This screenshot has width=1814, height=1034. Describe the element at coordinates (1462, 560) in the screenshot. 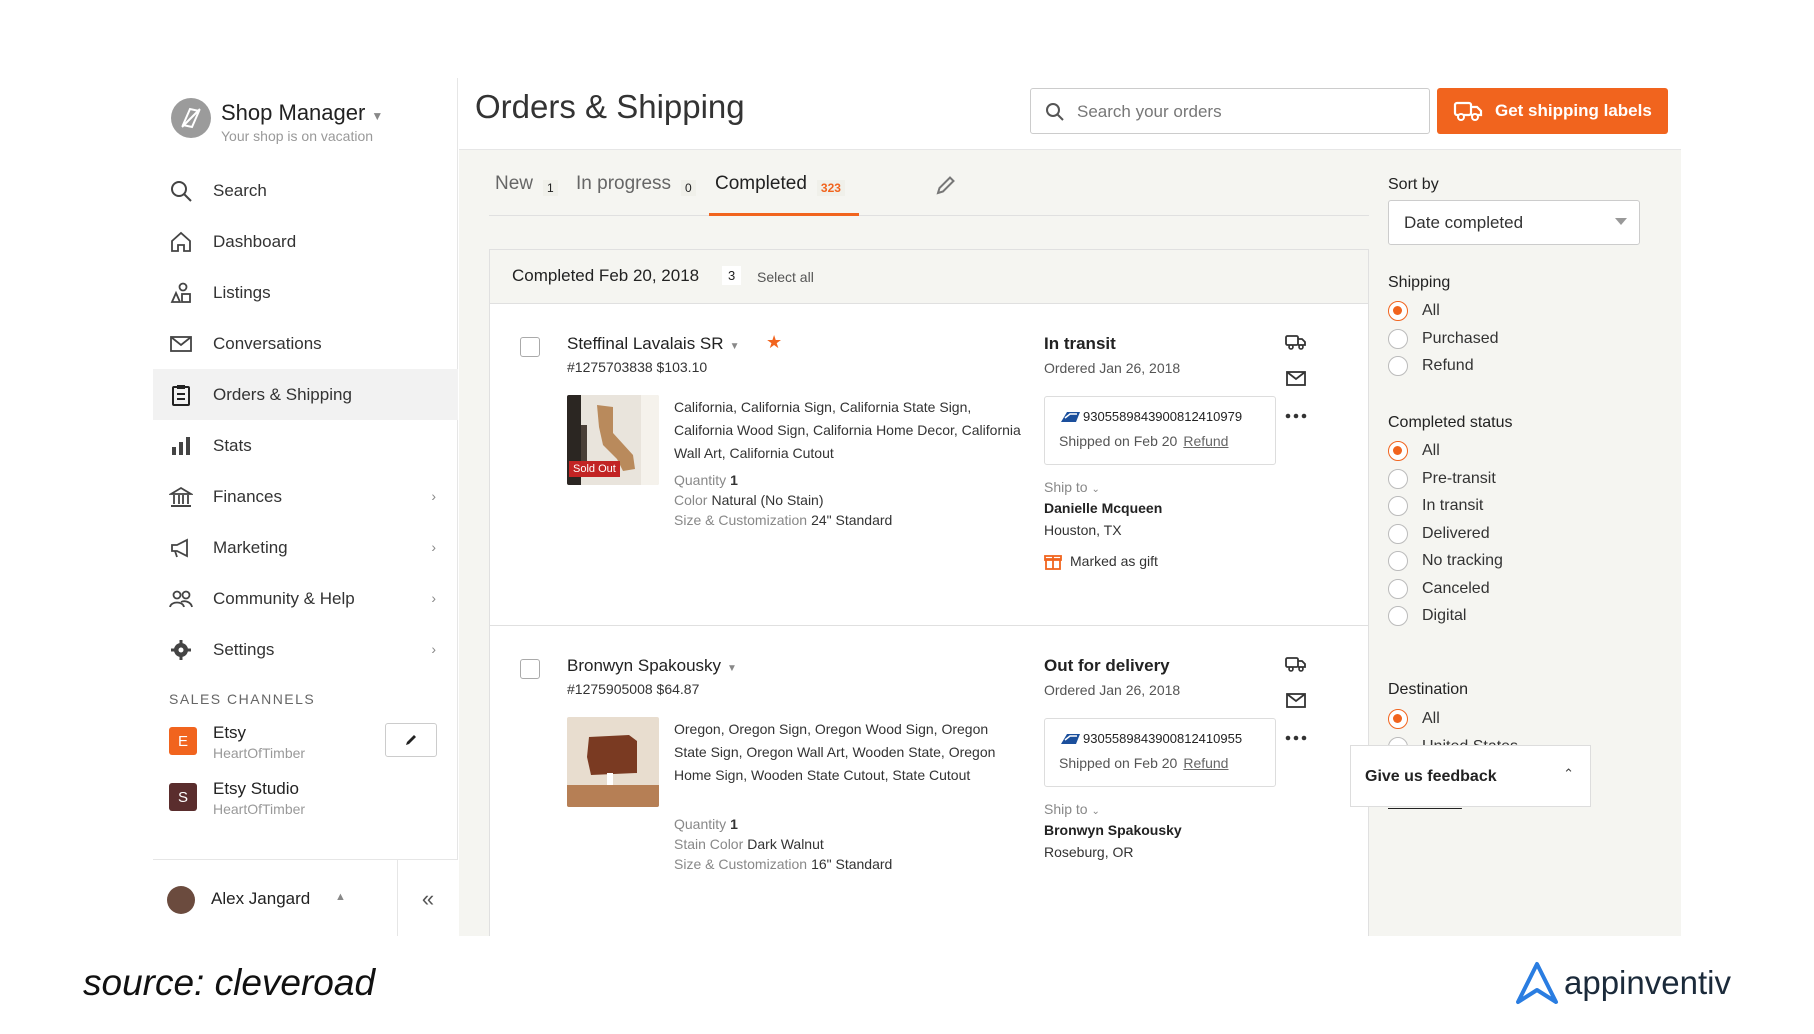

I see `radio-label: No tracking` at that location.